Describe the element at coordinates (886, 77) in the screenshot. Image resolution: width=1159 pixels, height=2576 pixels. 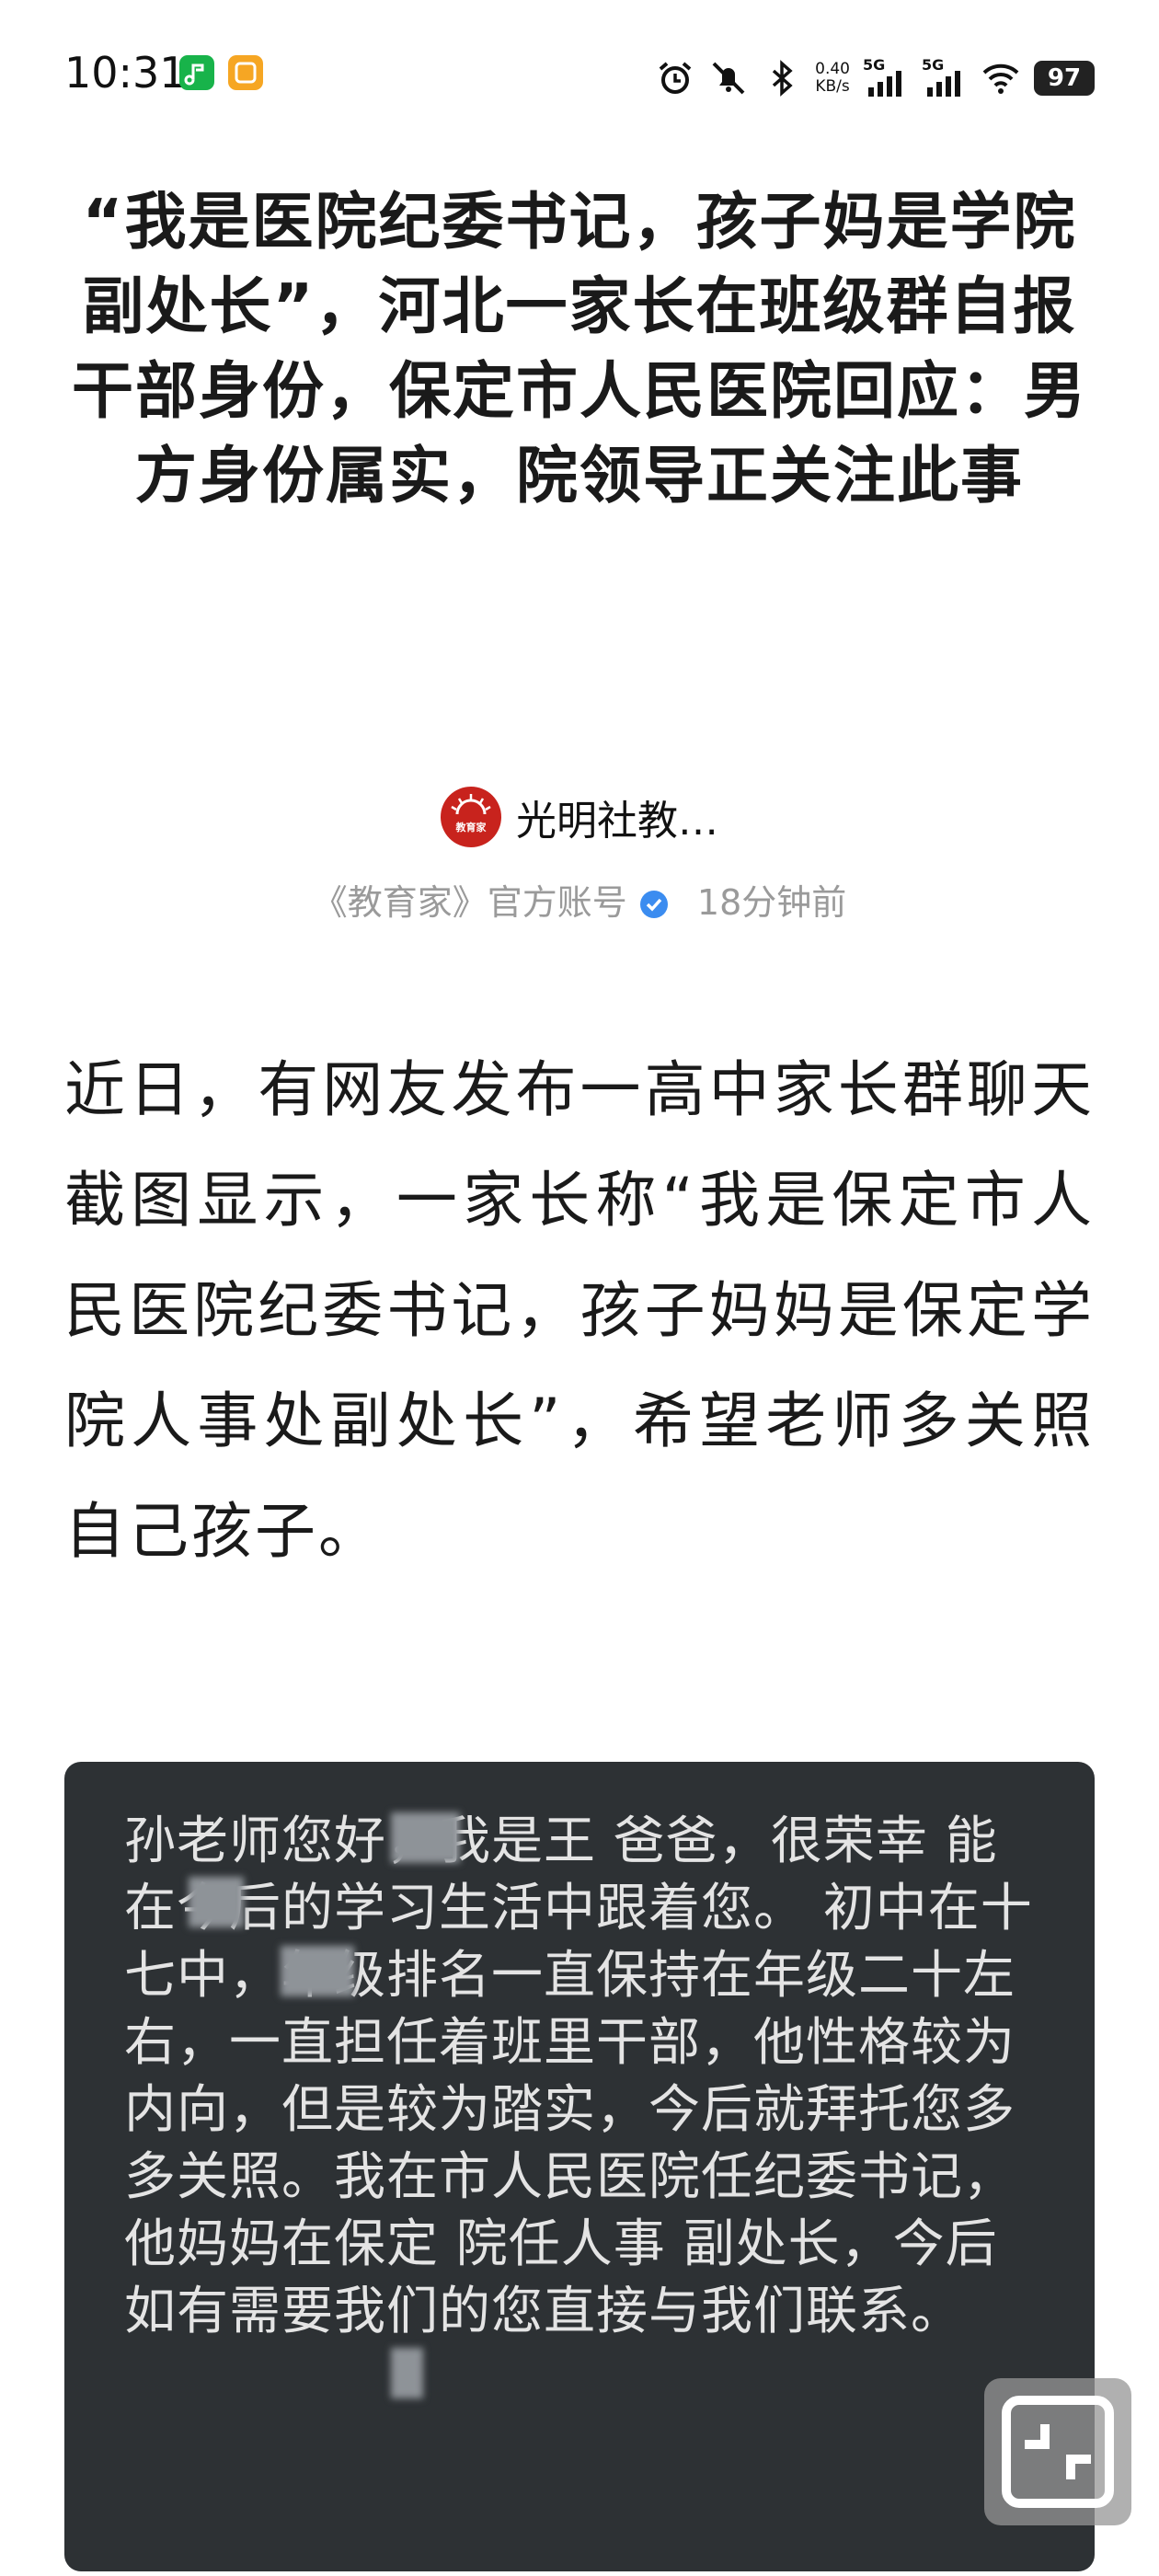
I see `signal-1: 5G` at that location.